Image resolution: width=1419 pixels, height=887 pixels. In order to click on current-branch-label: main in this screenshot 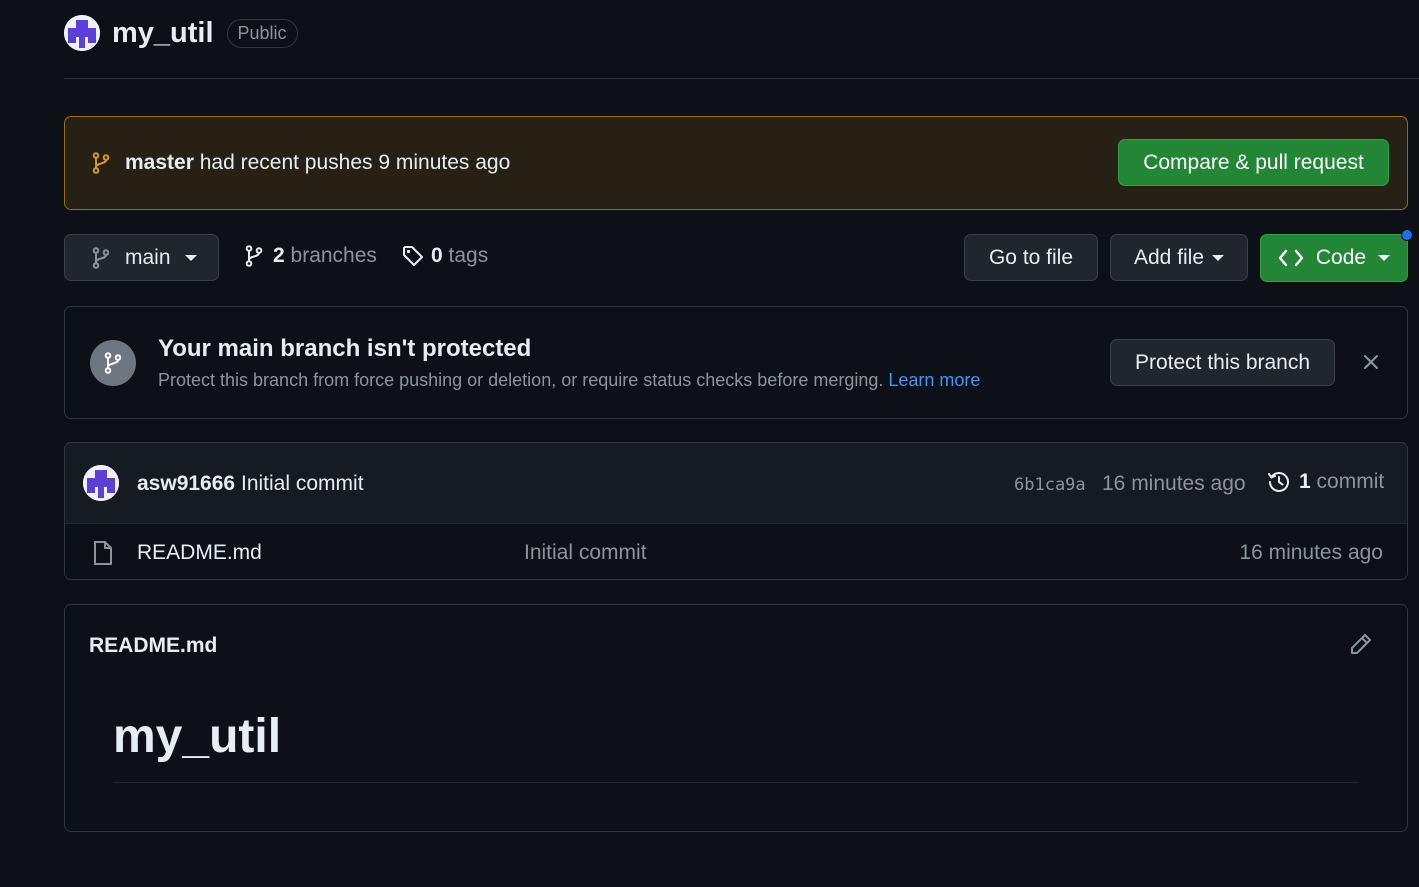, I will do `click(148, 257)`.